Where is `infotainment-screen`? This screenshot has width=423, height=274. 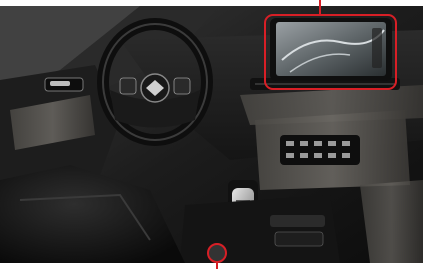
infotainment-screen is located at coordinates (331, 49).